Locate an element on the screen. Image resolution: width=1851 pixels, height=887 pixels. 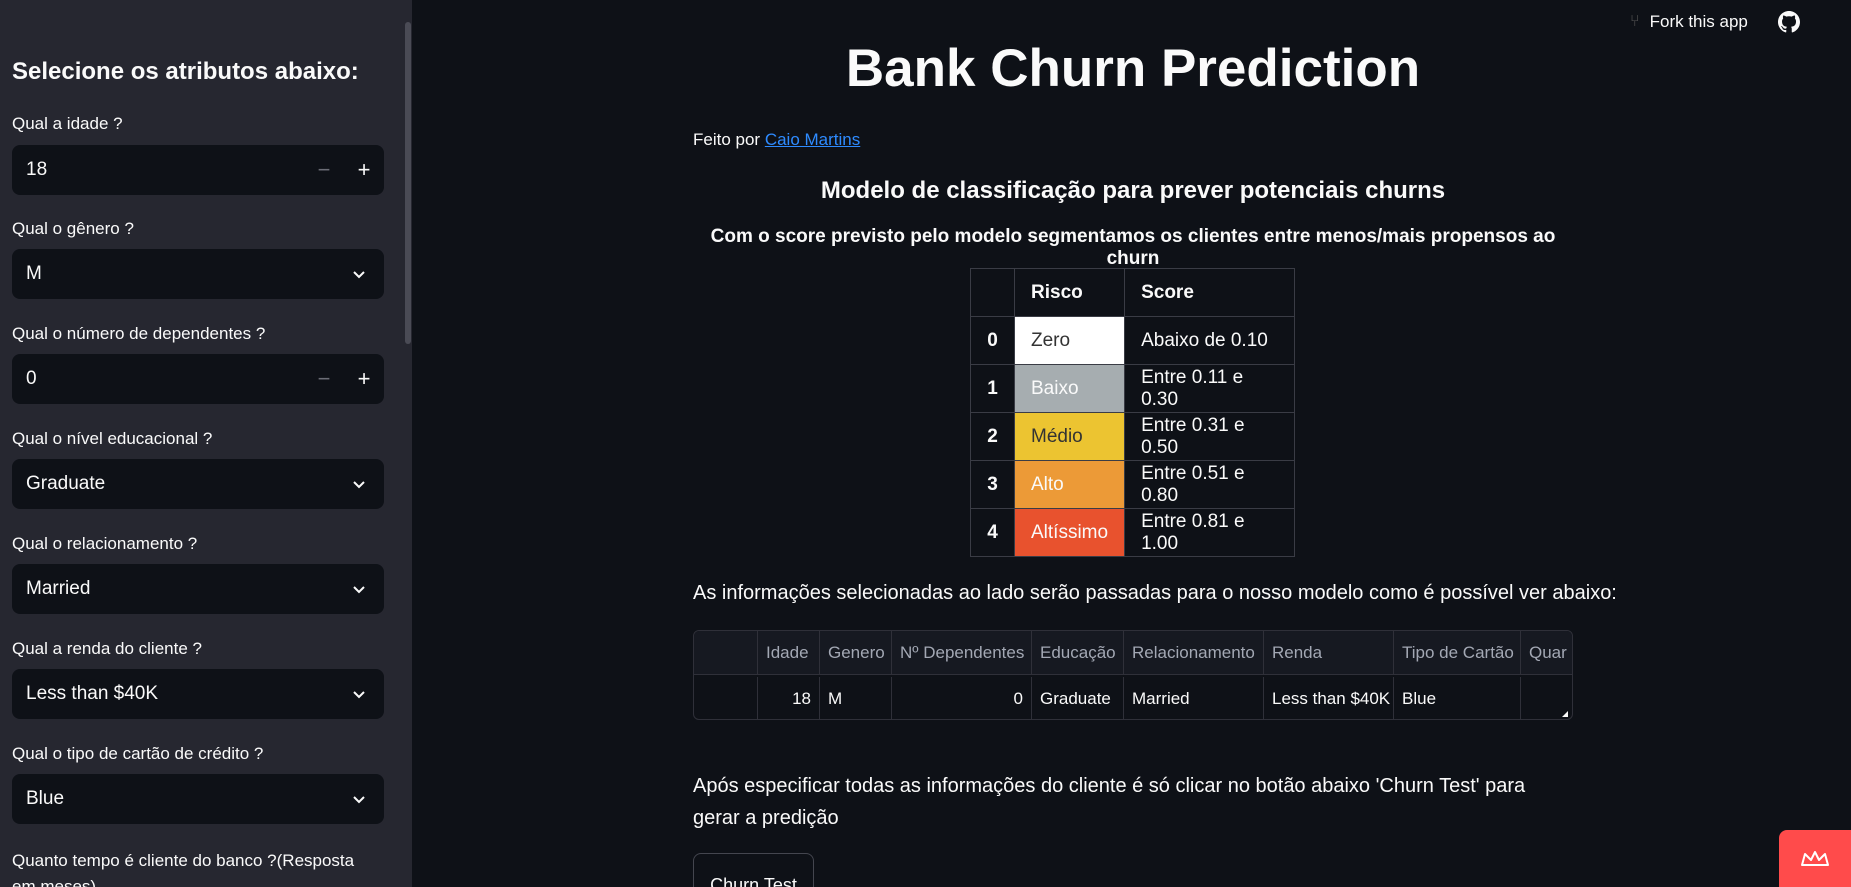
age-label: Qual a idade ? is located at coordinates (67, 123).